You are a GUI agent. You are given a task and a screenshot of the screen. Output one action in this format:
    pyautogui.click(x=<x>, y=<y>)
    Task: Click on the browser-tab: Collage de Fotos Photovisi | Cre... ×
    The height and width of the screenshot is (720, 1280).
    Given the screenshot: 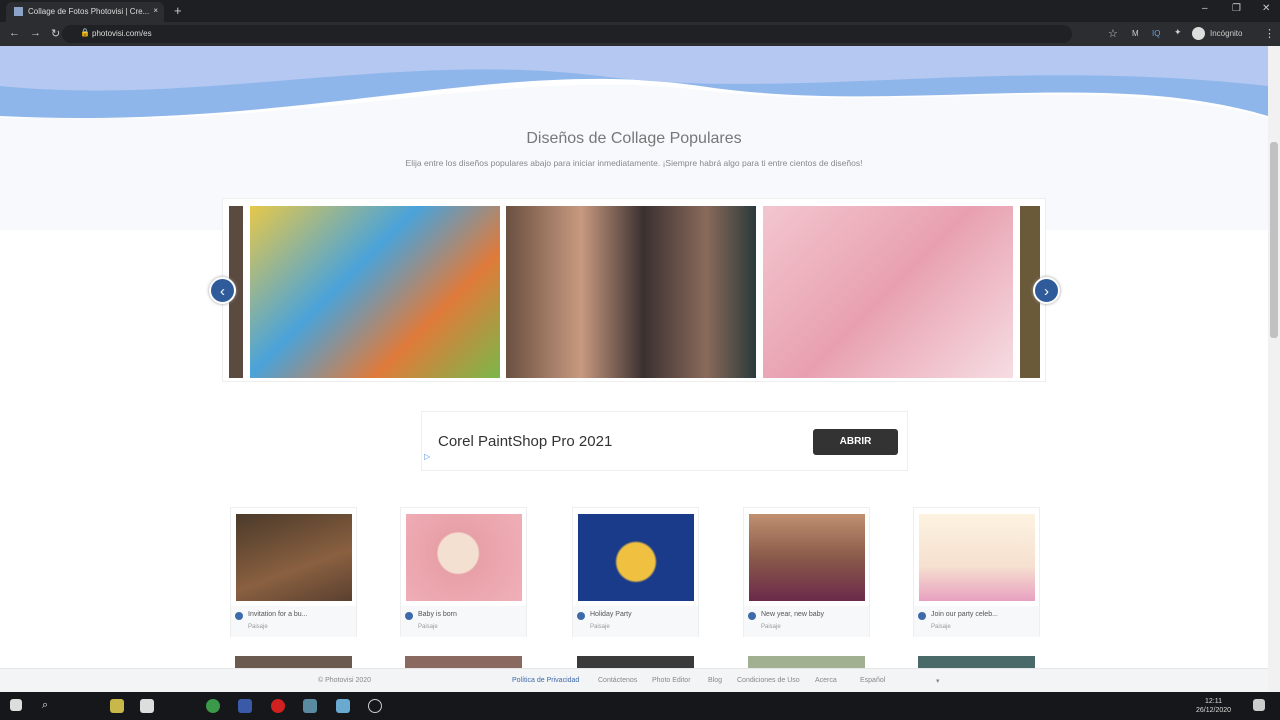 What is the action you would take?
    pyautogui.click(x=85, y=12)
    